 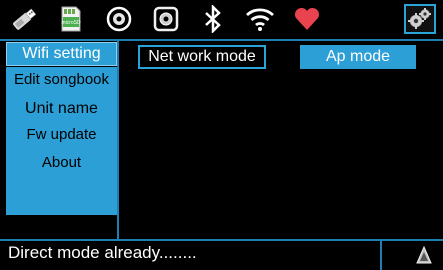 I want to click on status-separator, so click(x=381, y=255).